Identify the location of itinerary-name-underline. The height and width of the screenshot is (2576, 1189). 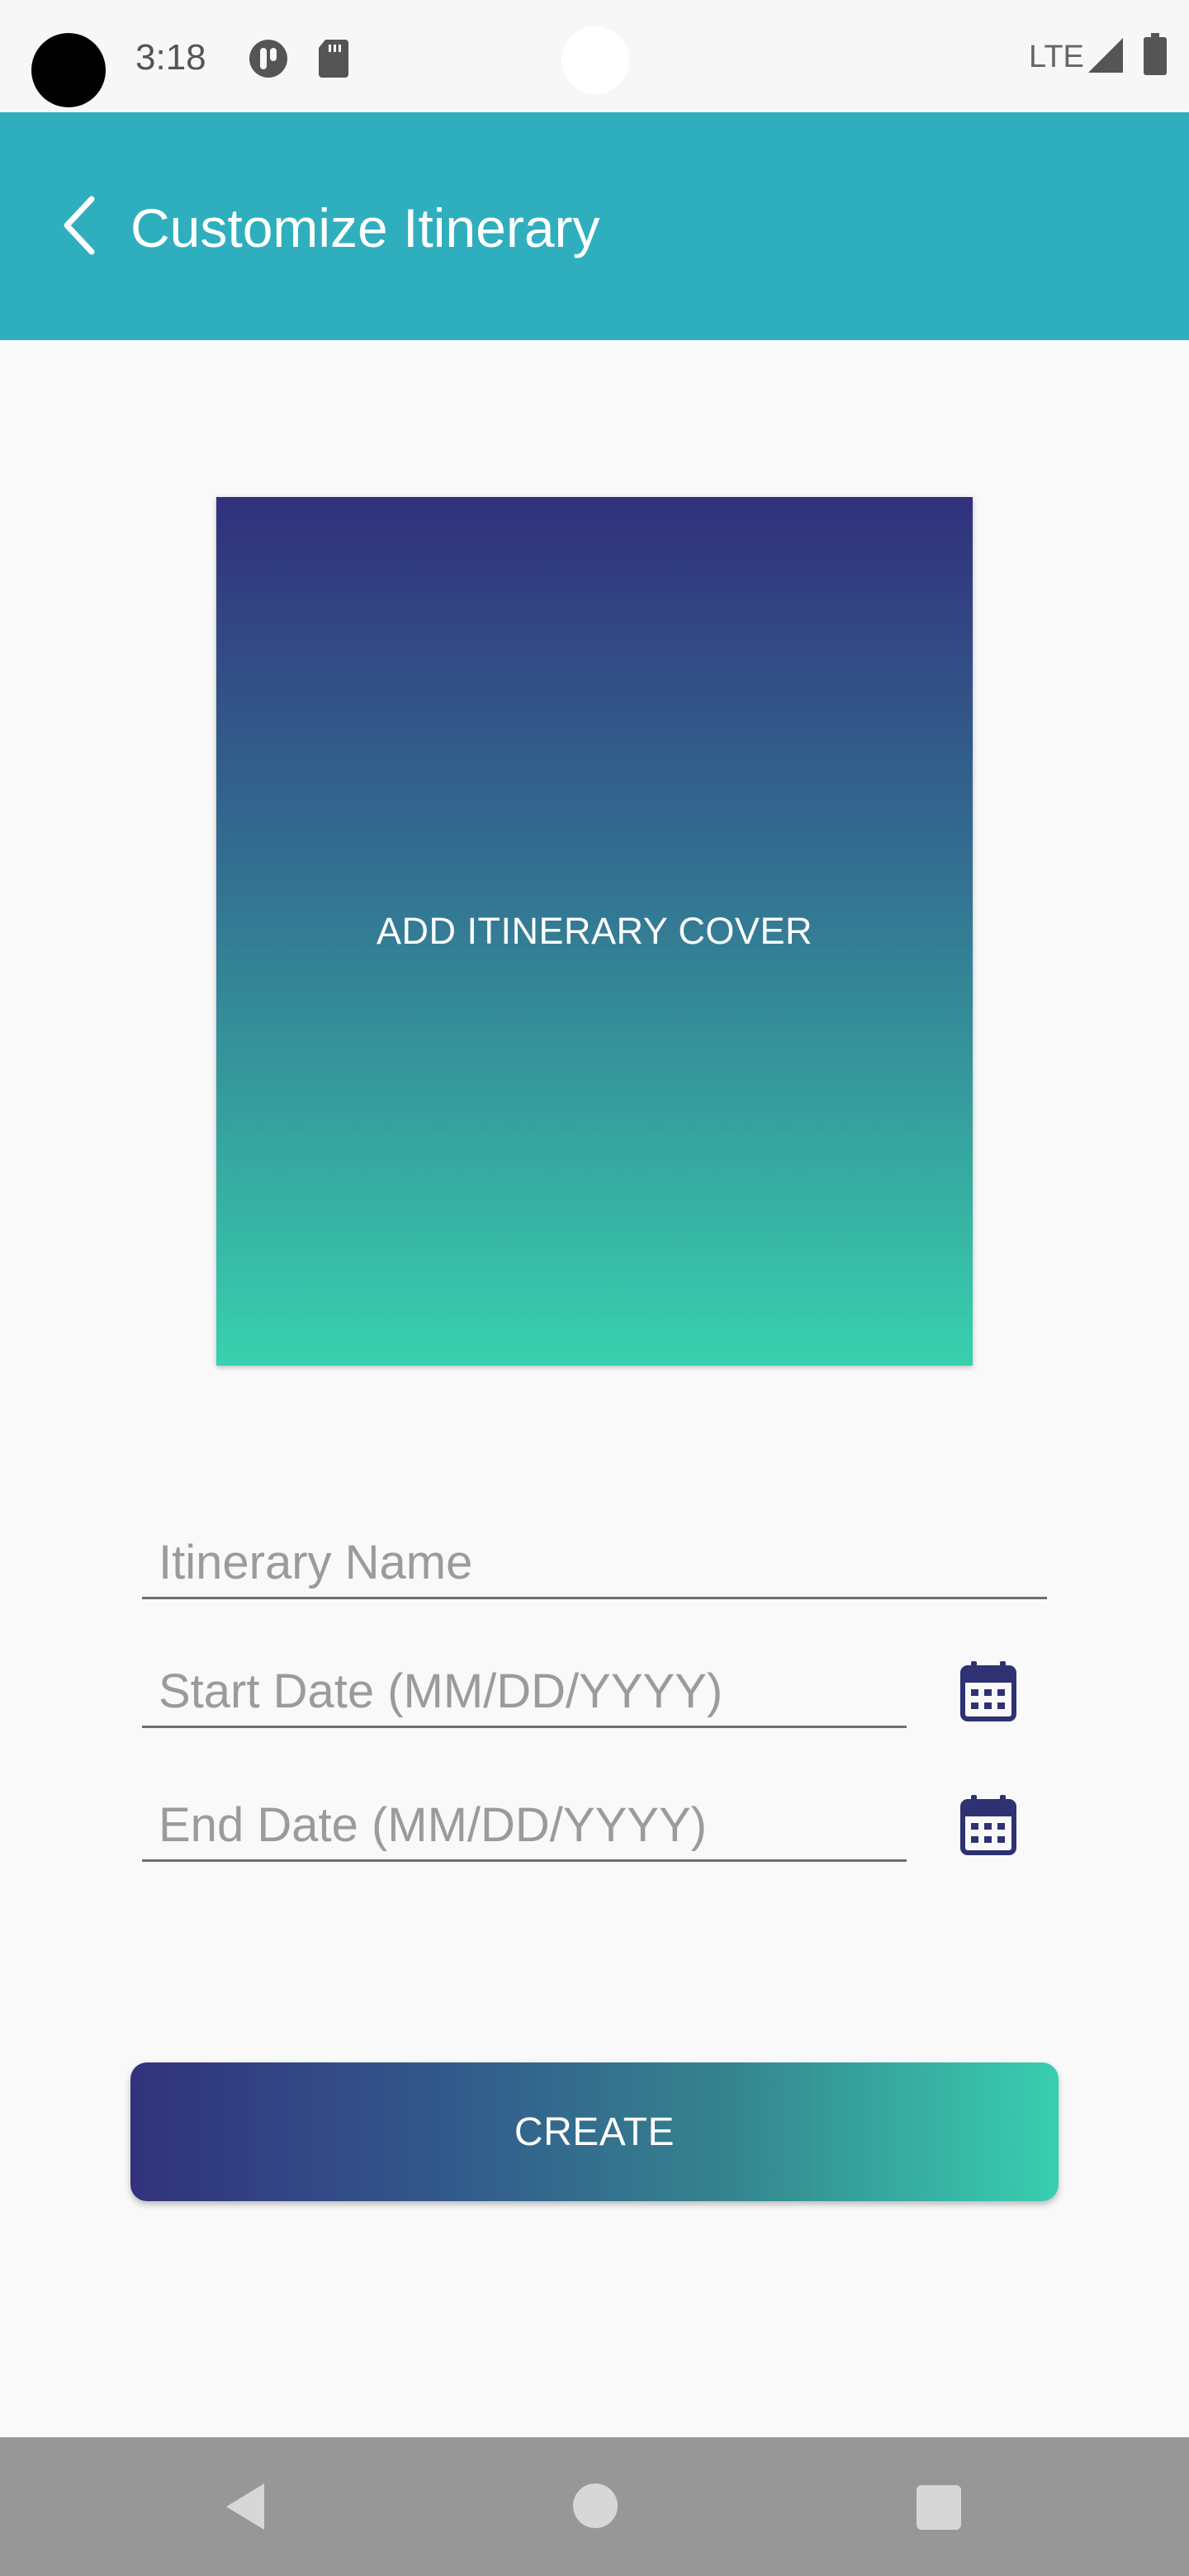
(594, 1598).